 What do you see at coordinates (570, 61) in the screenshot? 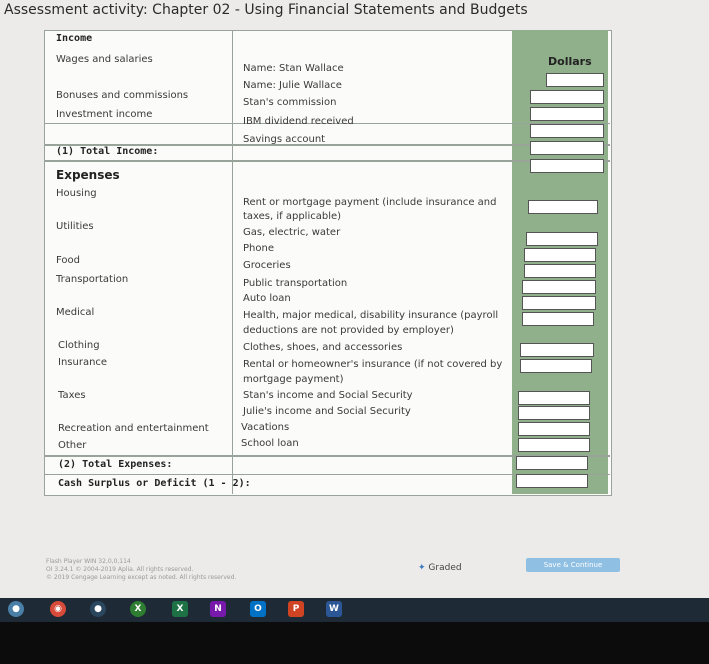
I see `dollars-header: Dollars` at bounding box center [570, 61].